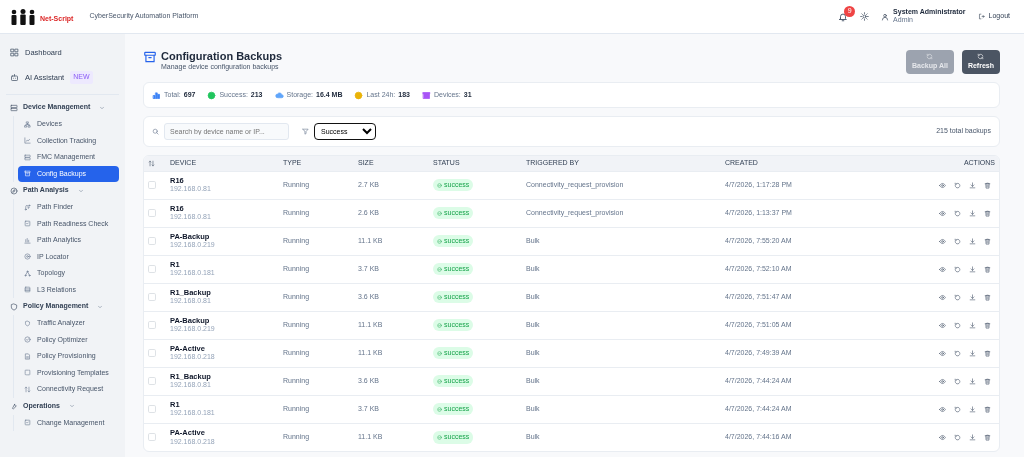  Describe the element at coordinates (151, 163) in the screenshot. I see `sort-icon` at that location.